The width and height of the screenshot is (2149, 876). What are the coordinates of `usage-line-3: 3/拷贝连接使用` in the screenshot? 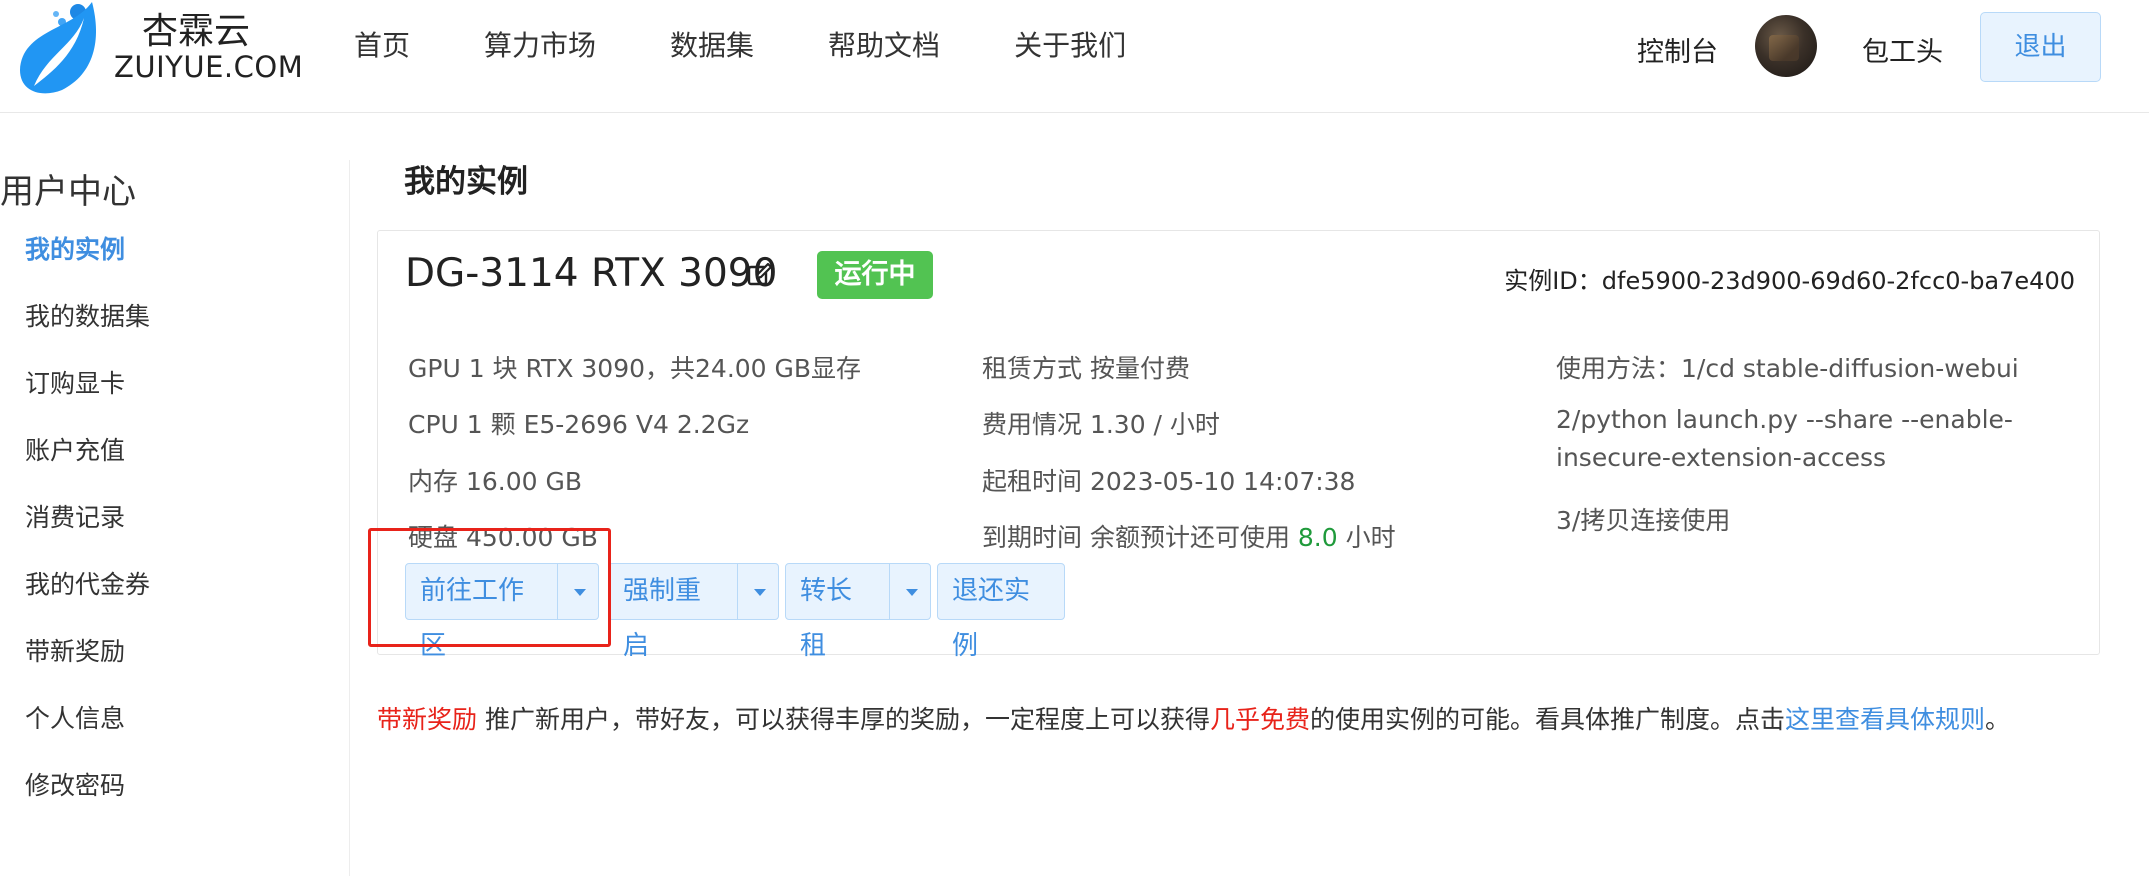 It's located at (1643, 520).